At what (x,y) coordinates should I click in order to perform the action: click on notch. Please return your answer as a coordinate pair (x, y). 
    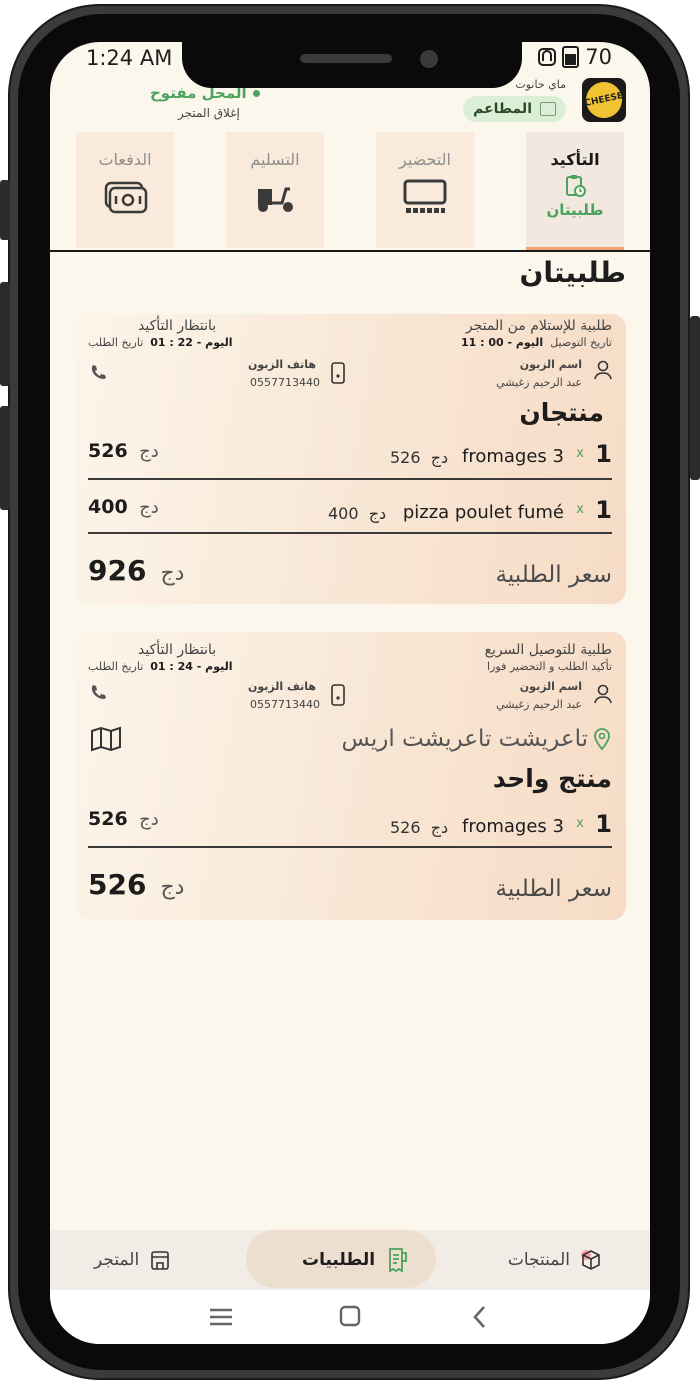
    Looking at the image, I should click on (352, 65).